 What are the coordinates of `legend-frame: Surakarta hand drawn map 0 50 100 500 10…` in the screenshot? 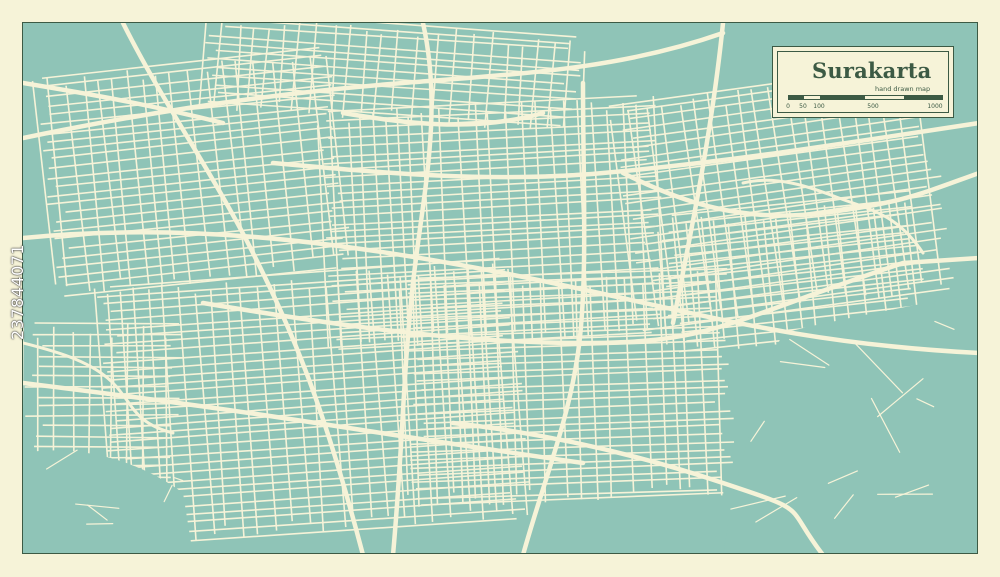 It's located at (863, 82).